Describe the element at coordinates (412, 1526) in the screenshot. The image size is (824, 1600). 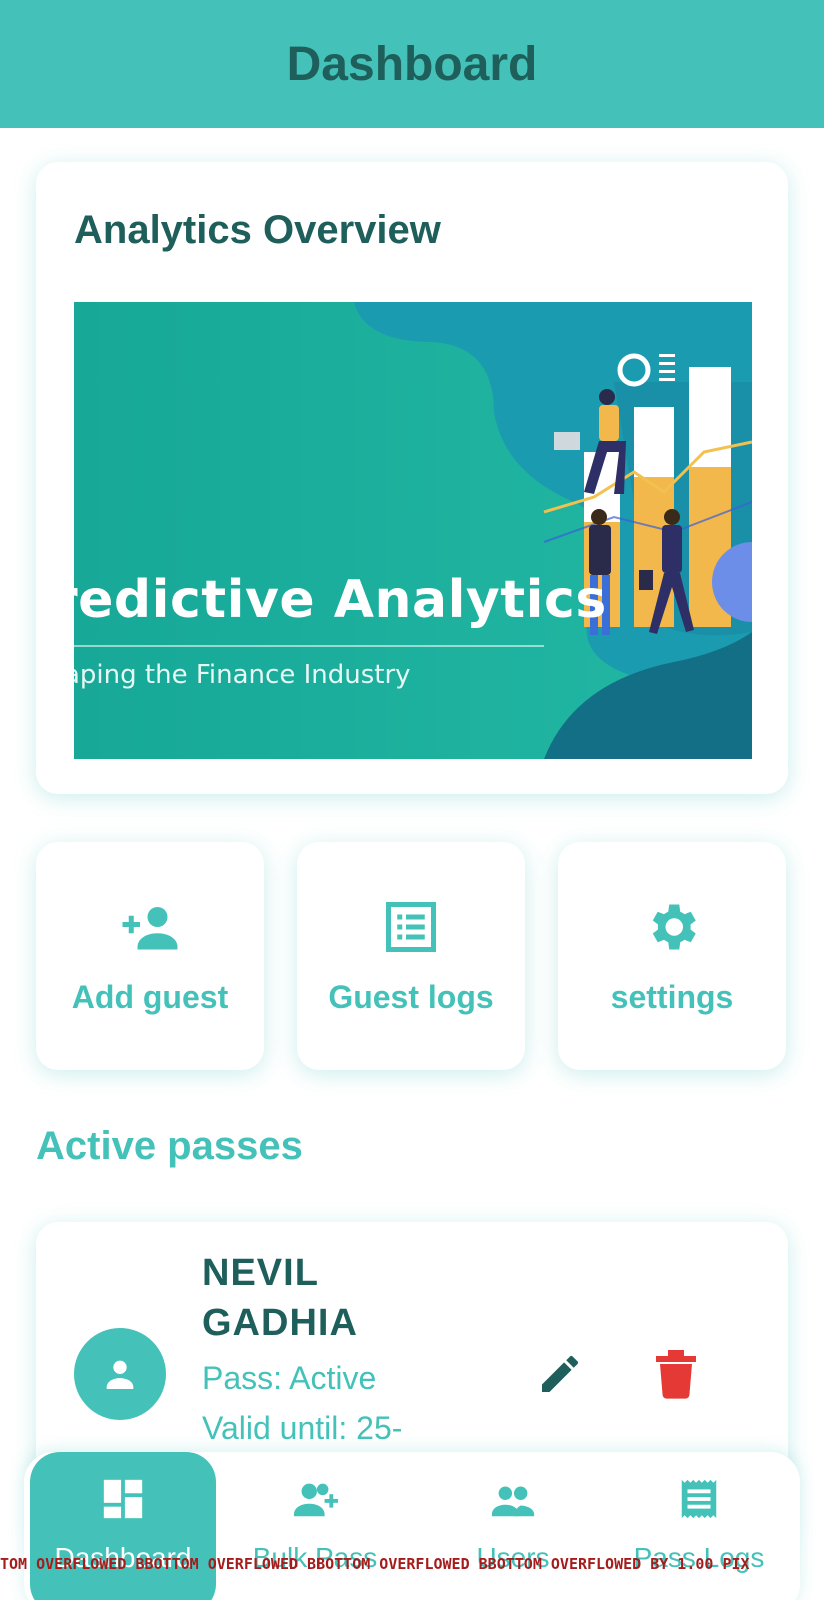
I see `bottom-navigation: Dashboard Bulk Pass Users Pass Logs` at that location.